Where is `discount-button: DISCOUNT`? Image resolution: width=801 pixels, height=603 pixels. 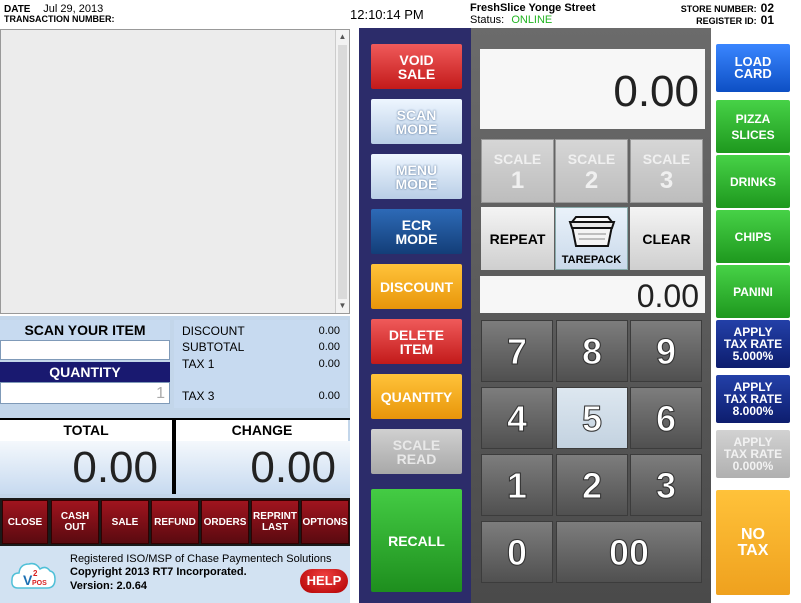
discount-button: DISCOUNT is located at coordinates (416, 286).